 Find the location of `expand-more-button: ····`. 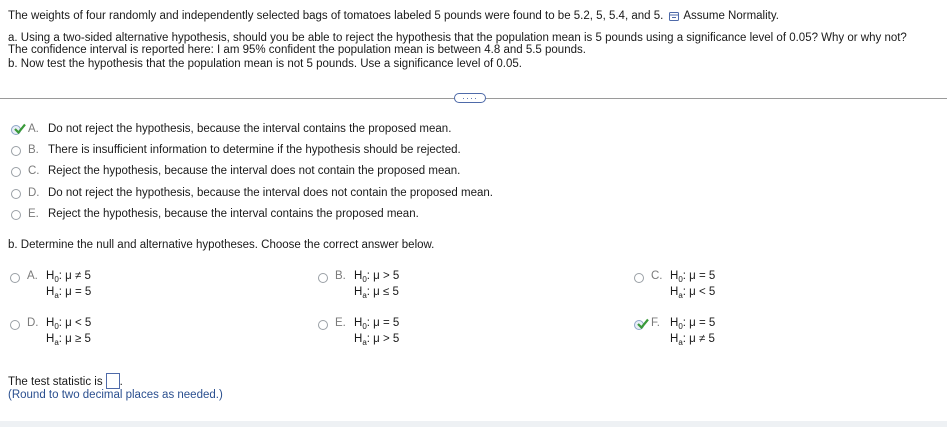

expand-more-button: ···· is located at coordinates (470, 98).